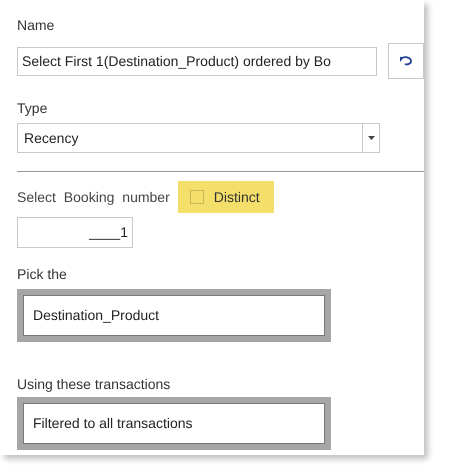 This screenshot has width=456, height=472. Describe the element at coordinates (36, 25) in the screenshot. I see `name-label: Name` at that location.